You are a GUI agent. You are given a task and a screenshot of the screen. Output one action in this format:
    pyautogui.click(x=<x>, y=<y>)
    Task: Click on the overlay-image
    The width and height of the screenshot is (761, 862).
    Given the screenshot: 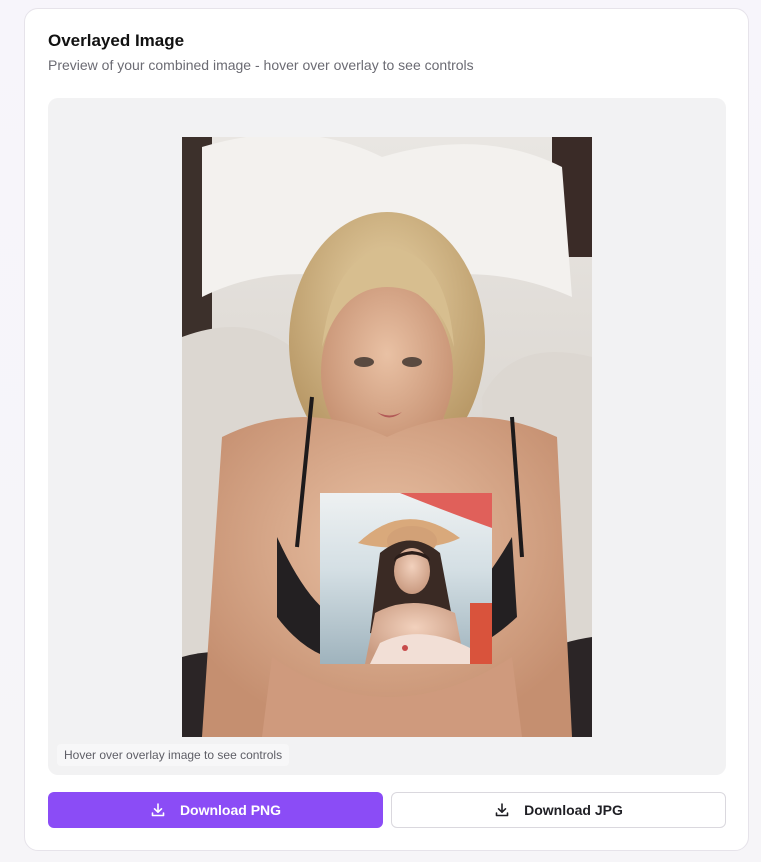 What is the action you would take?
    pyautogui.click(x=406, y=578)
    